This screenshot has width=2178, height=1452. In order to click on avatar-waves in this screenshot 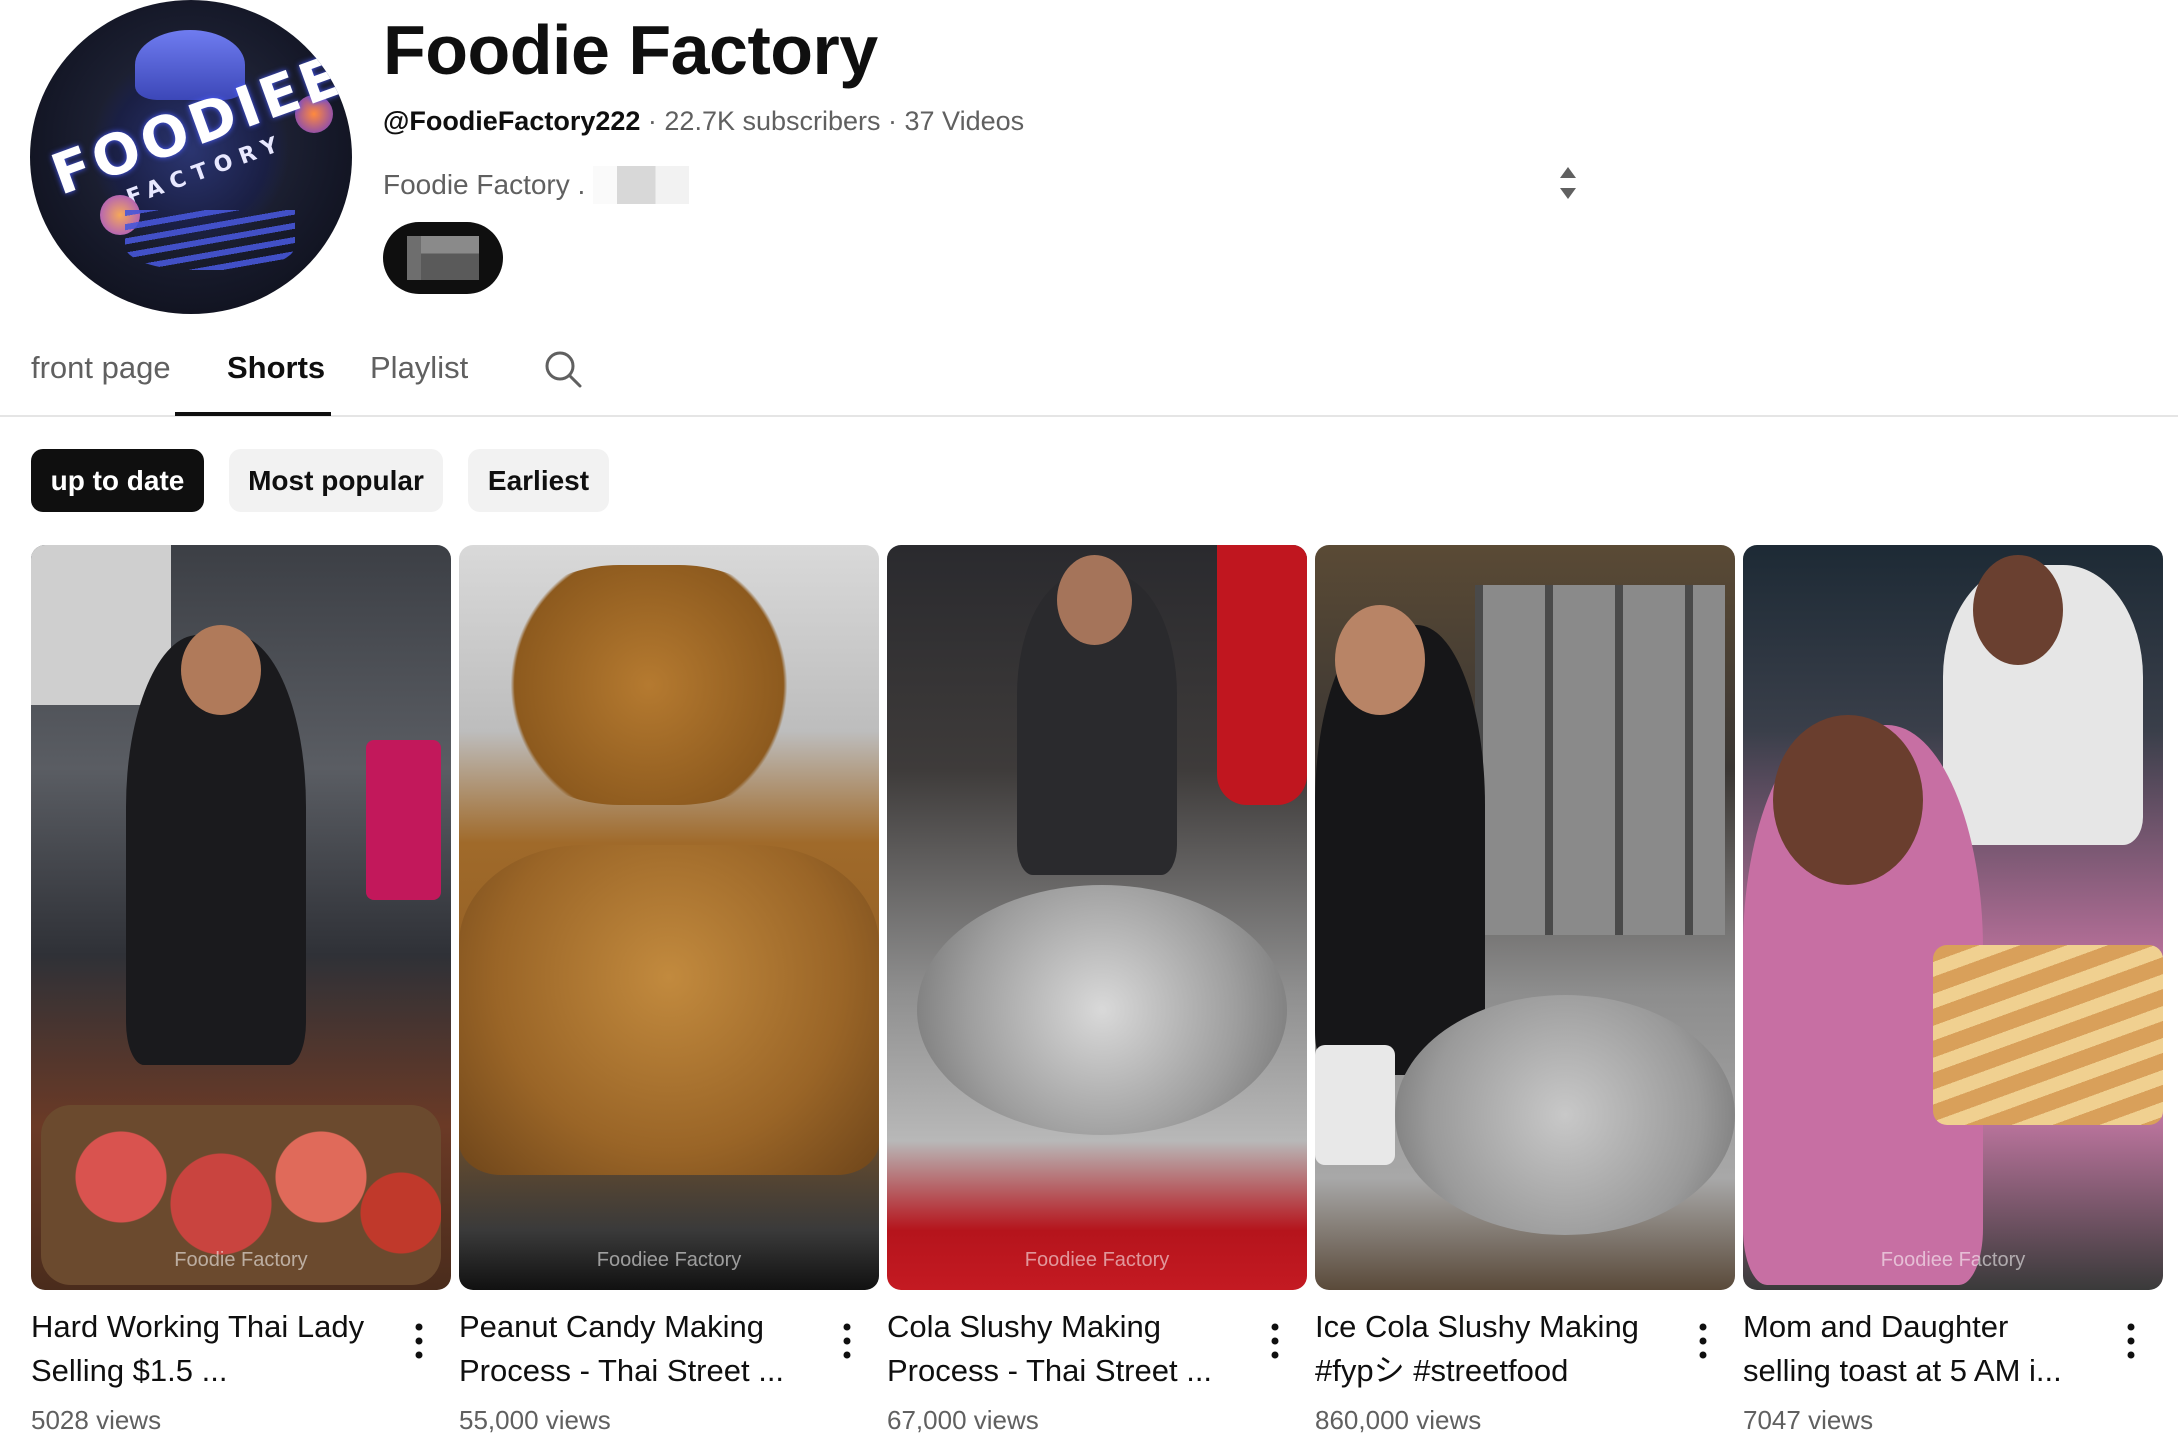, I will do `click(210, 240)`.